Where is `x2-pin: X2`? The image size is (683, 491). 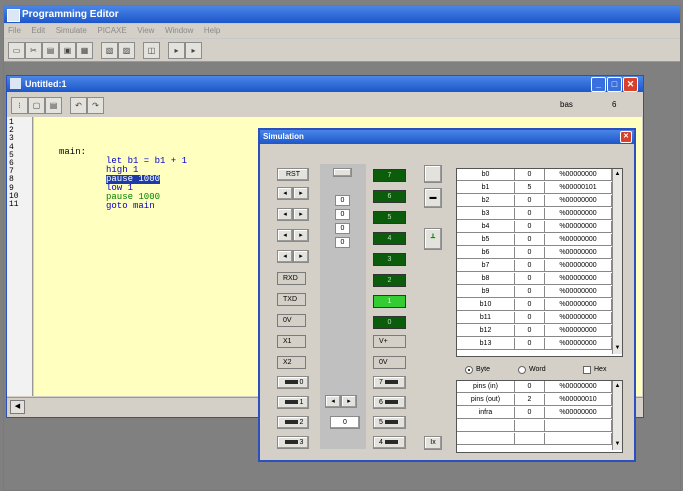
x2-pin: X2 is located at coordinates (291, 362).